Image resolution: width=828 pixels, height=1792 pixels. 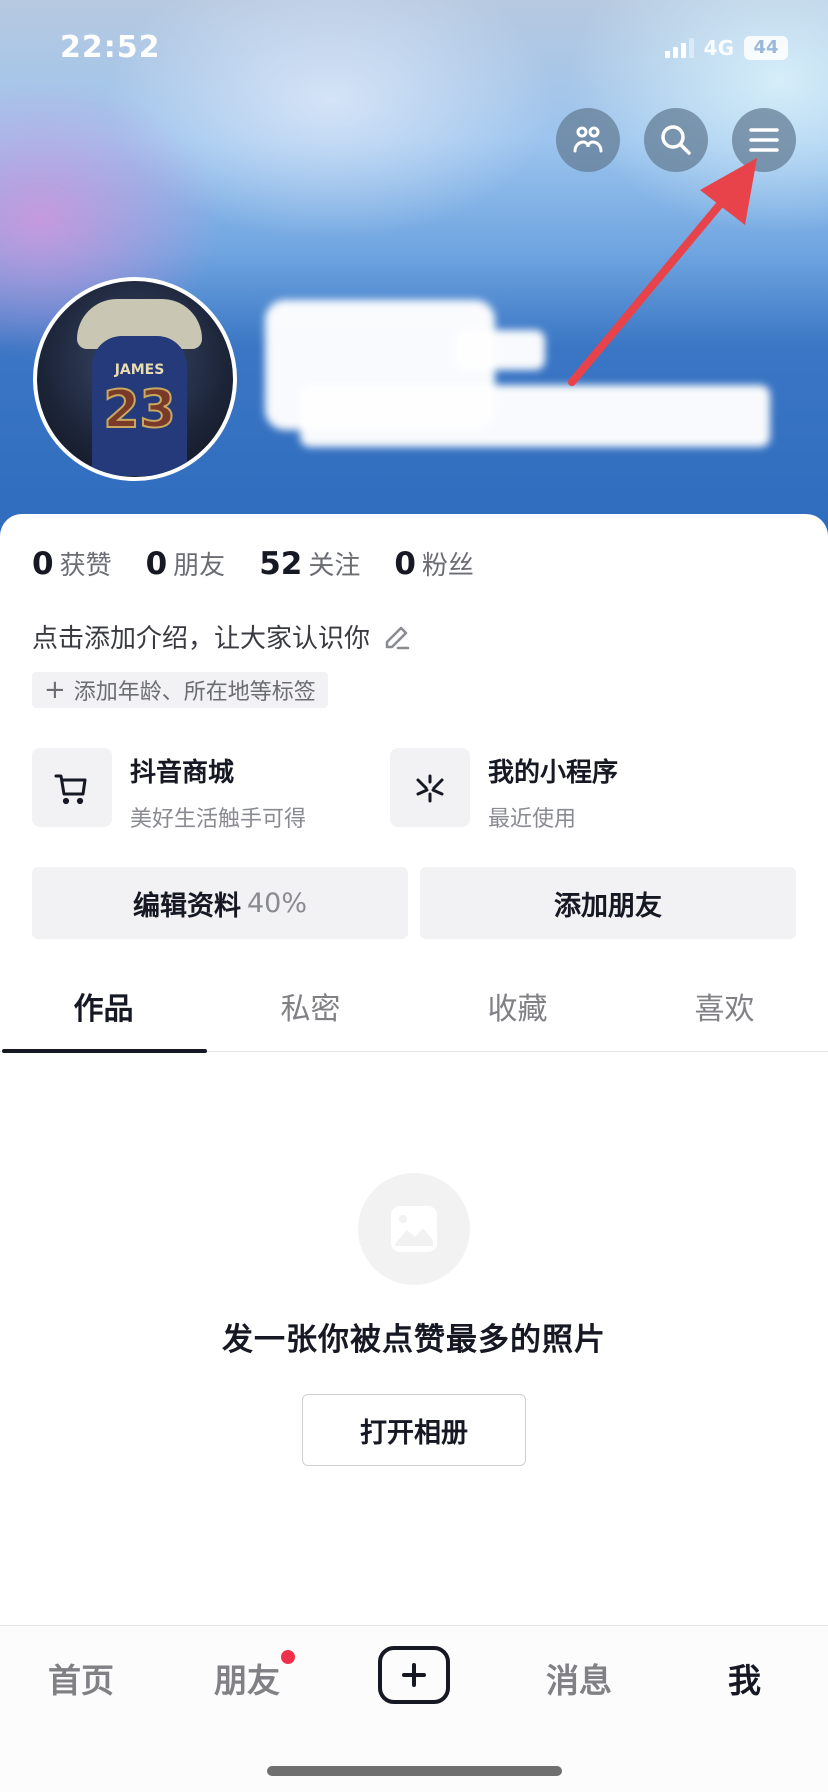 I want to click on shortcut-douyin-mall: 抖音商城 美好生活触手可得, so click(x=169, y=790).